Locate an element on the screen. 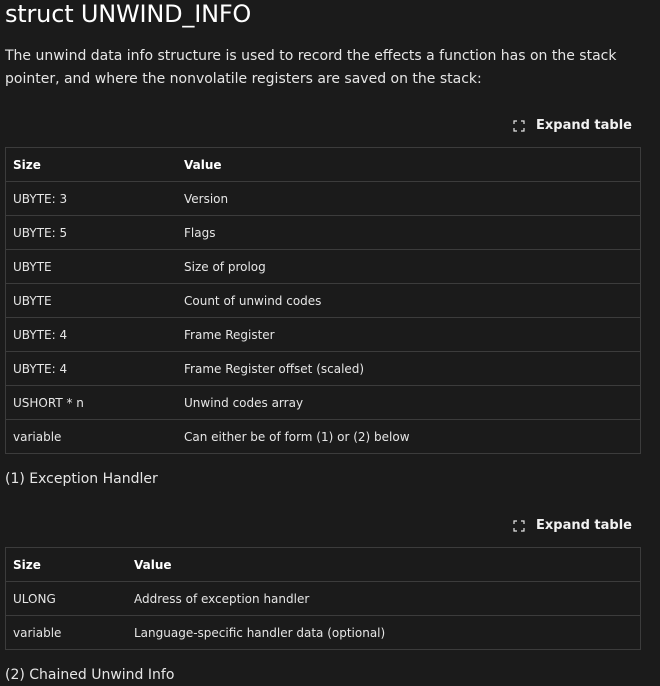  table-row: UBYTE Count of unwind codes is located at coordinates (323, 300).